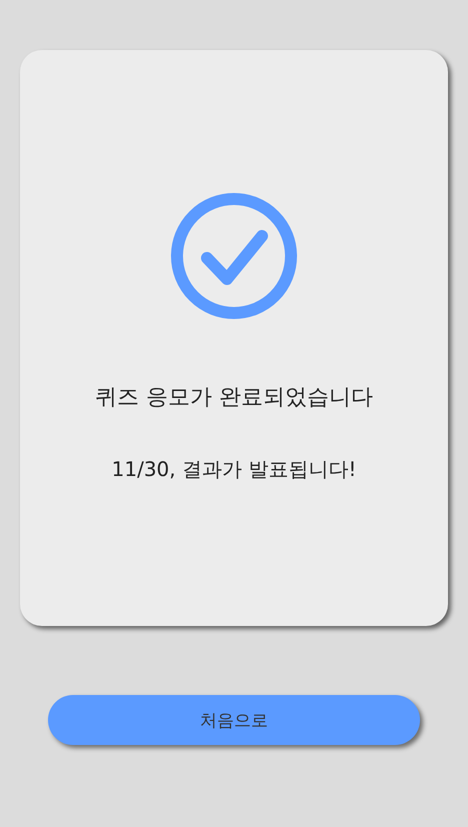 This screenshot has height=827, width=468. Describe the element at coordinates (234, 398) in the screenshot. I see `completion-title: 퀴즈 응모가 완료되었습니다` at that location.